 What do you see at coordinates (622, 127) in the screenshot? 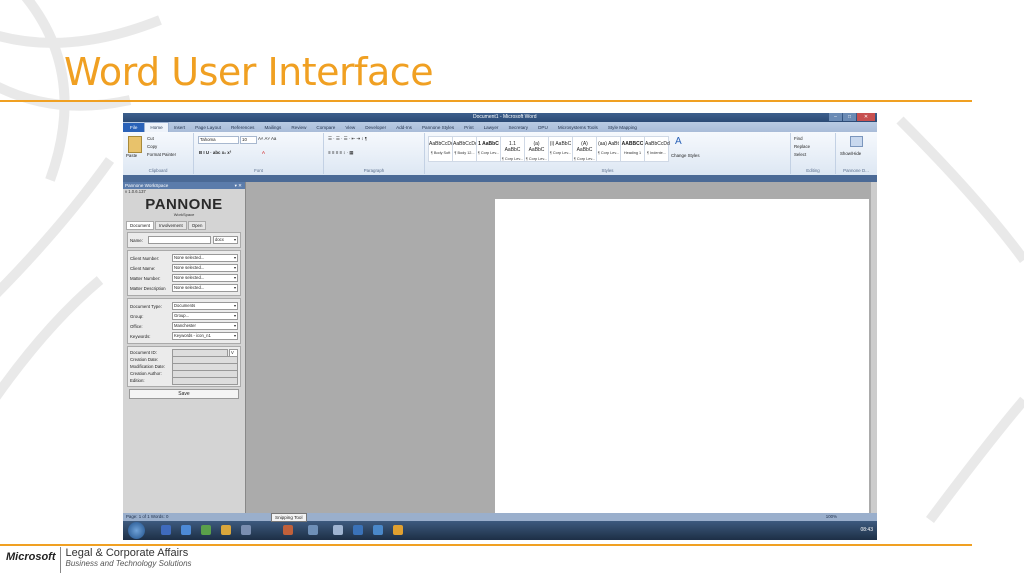
I see `tab-style-mapping: Style Mapping` at bounding box center [622, 127].